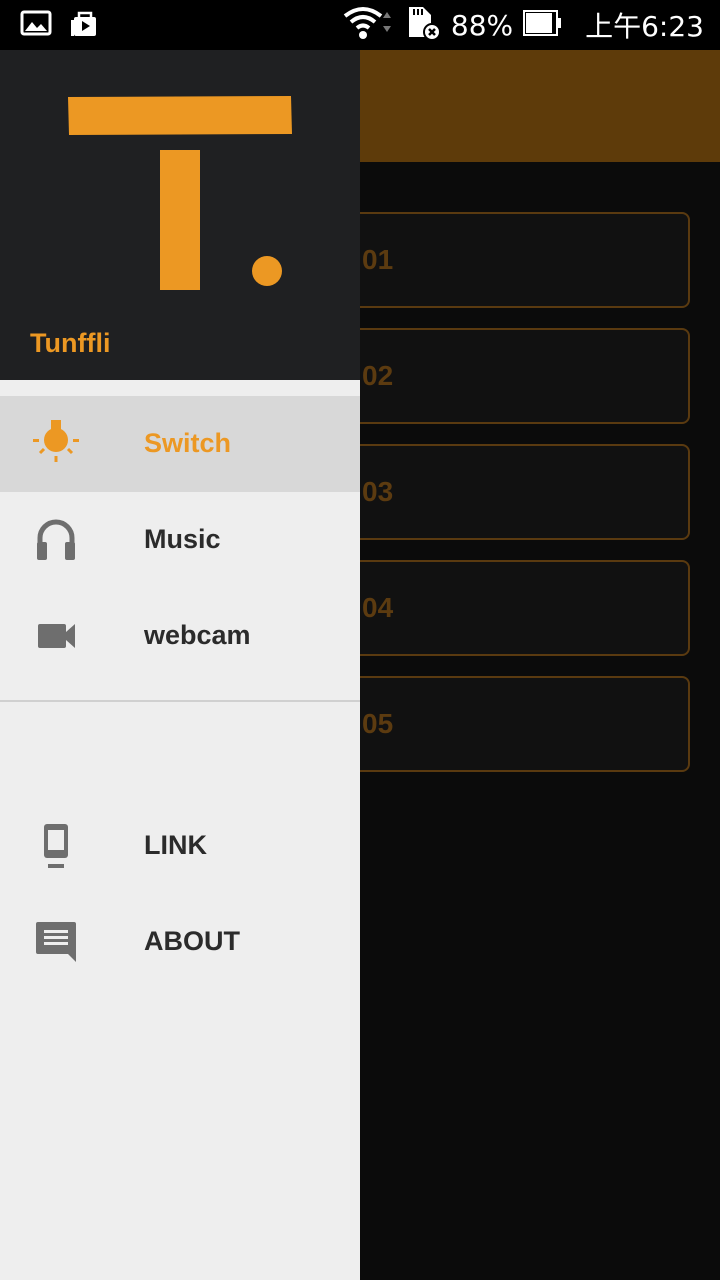 This screenshot has height=1280, width=720. I want to click on gallery-icon, so click(36, 26).